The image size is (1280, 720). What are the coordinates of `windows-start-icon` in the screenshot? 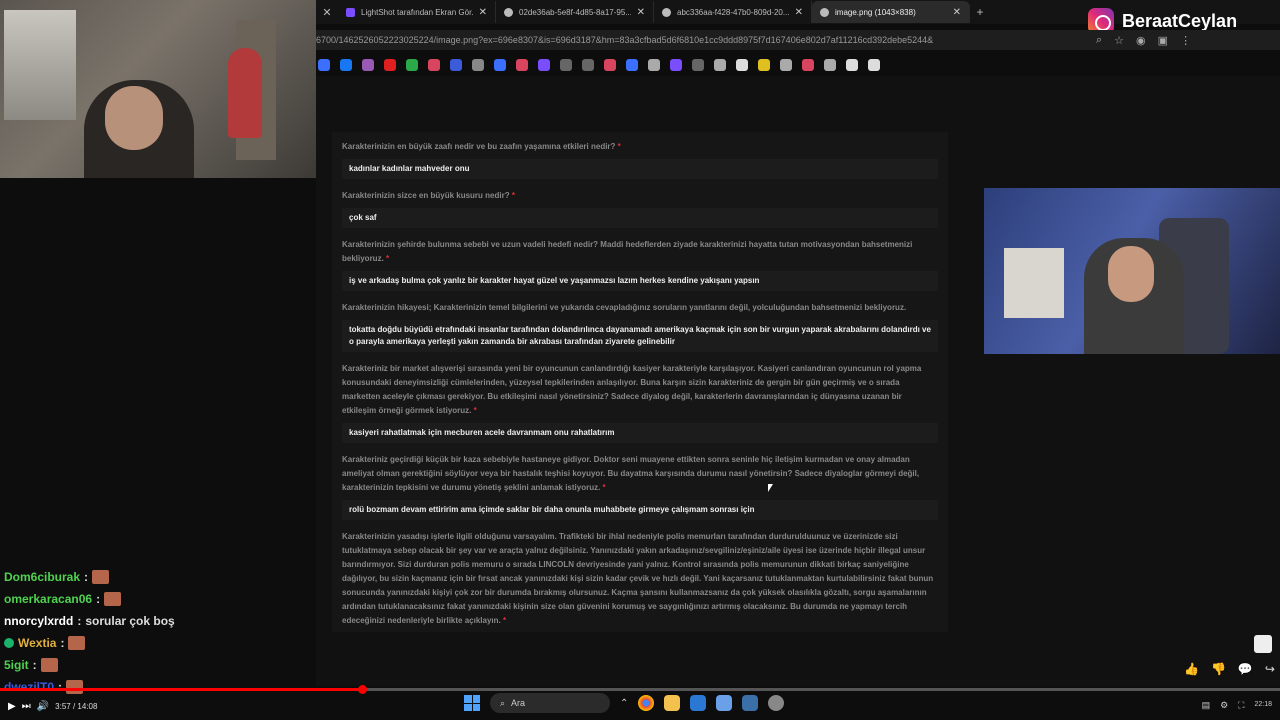 It's located at (472, 703).